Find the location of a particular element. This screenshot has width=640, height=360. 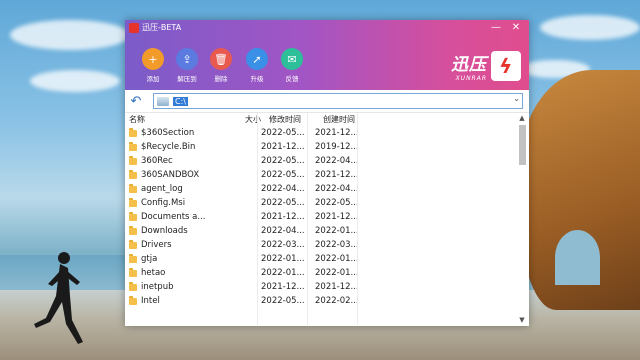

path-input: C:\ ⌄ is located at coordinates (338, 101).